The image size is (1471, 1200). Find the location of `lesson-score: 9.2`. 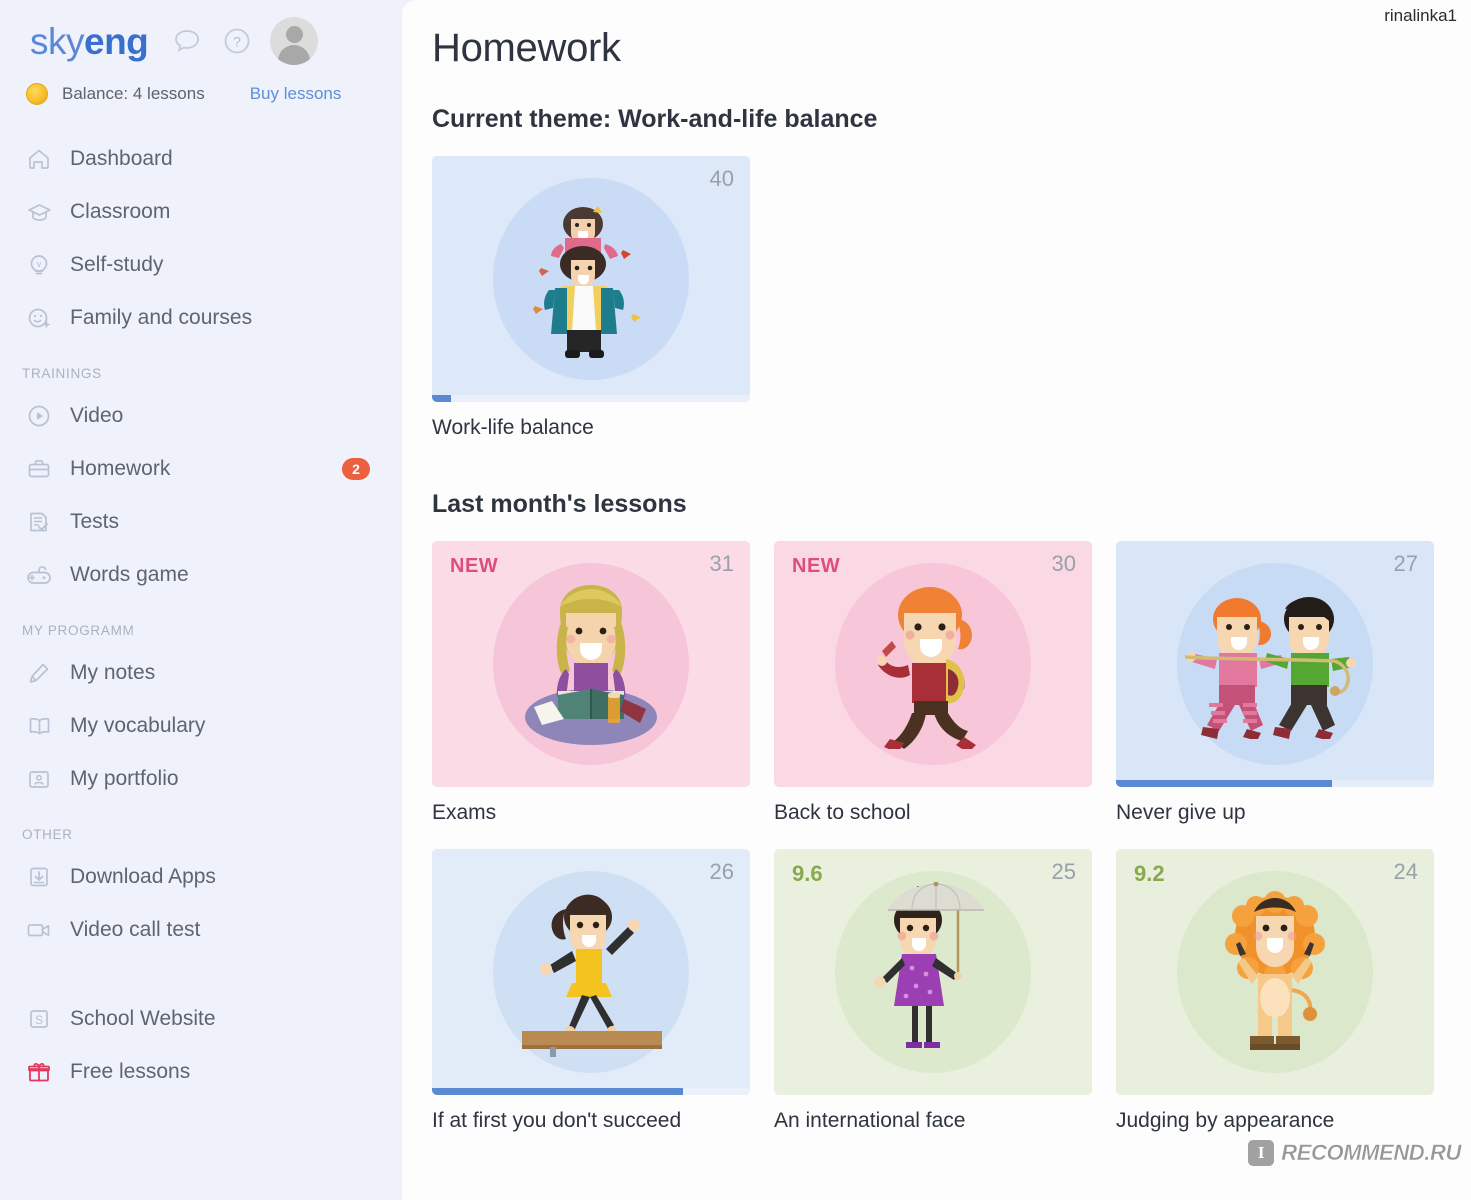

lesson-score: 9.2 is located at coordinates (1149, 873).